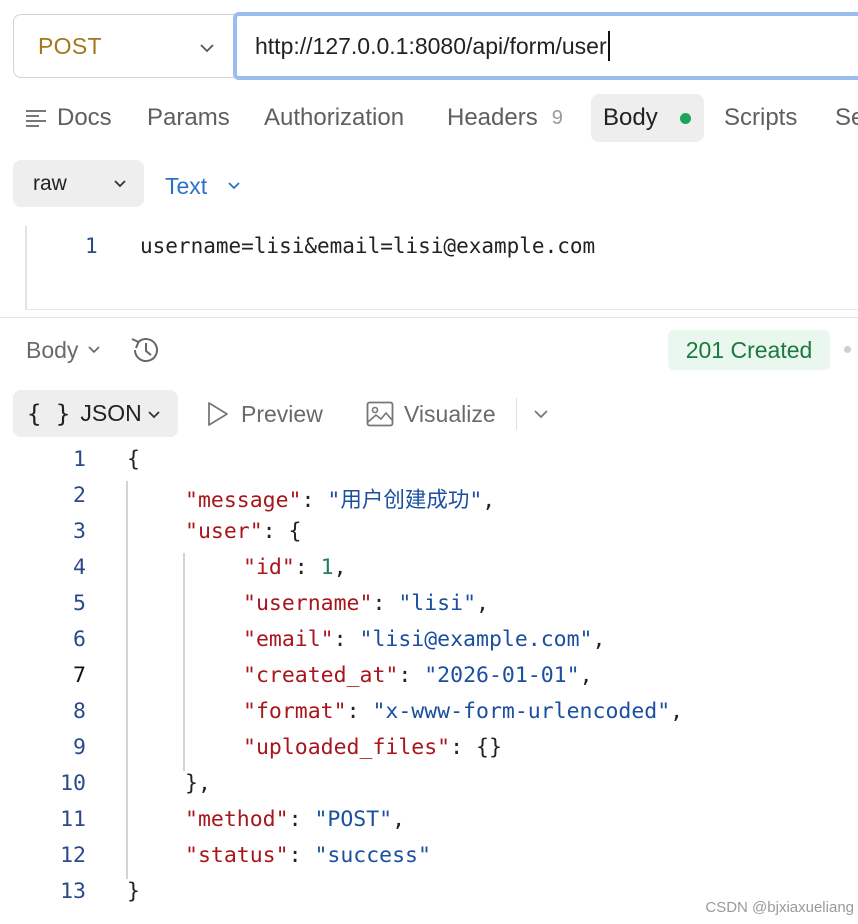  I want to click on request-body-editor: 1 username=lisi&email=lisi@example.com, so click(441, 268).